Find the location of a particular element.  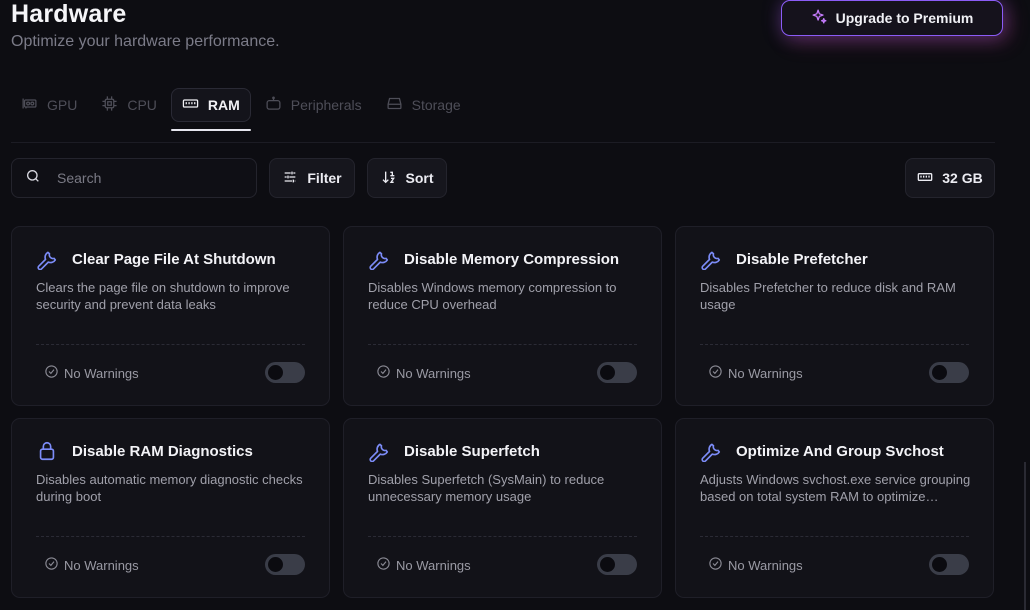

search-box is located at coordinates (134, 178).